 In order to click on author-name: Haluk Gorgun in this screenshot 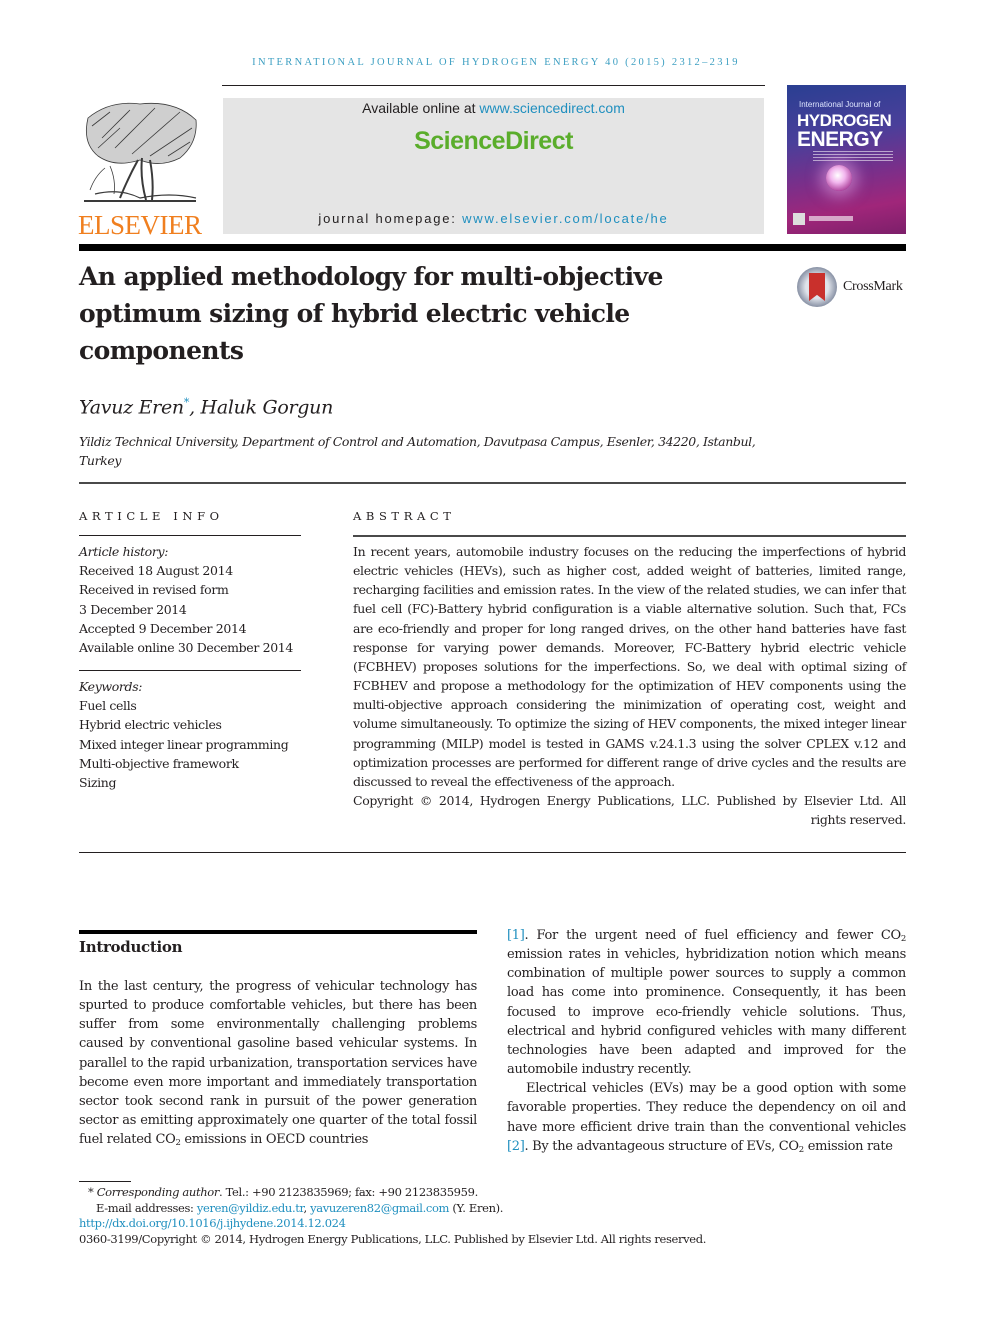, I will do `click(267, 407)`.